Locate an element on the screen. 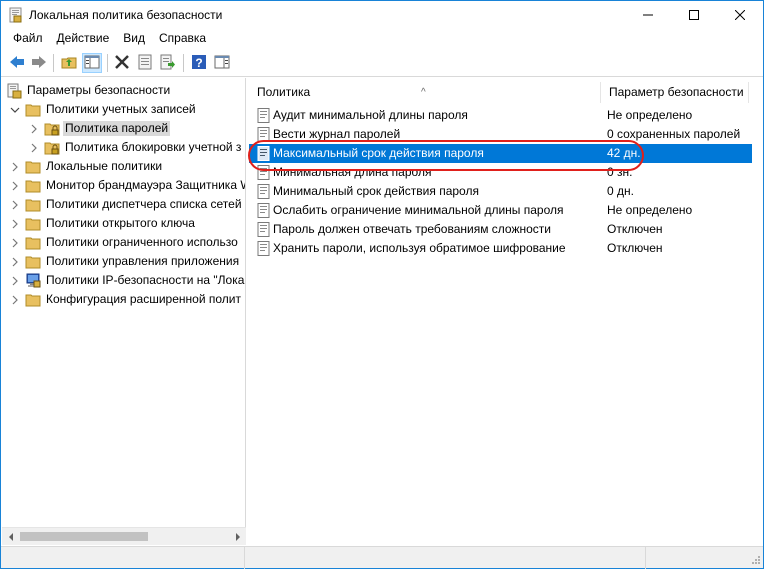  menu-action: Действие is located at coordinates (83, 39).